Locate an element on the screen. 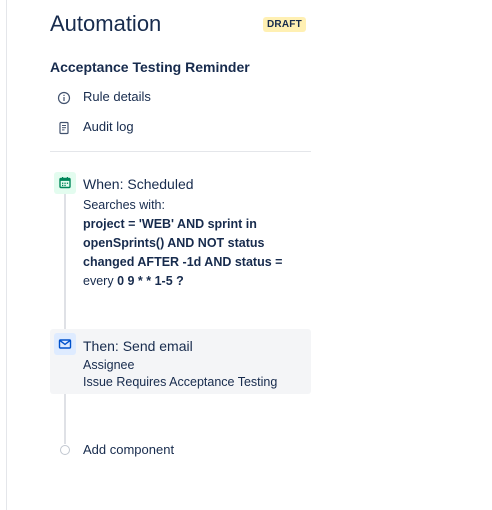  searches-label: Searches with: is located at coordinates (124, 205).